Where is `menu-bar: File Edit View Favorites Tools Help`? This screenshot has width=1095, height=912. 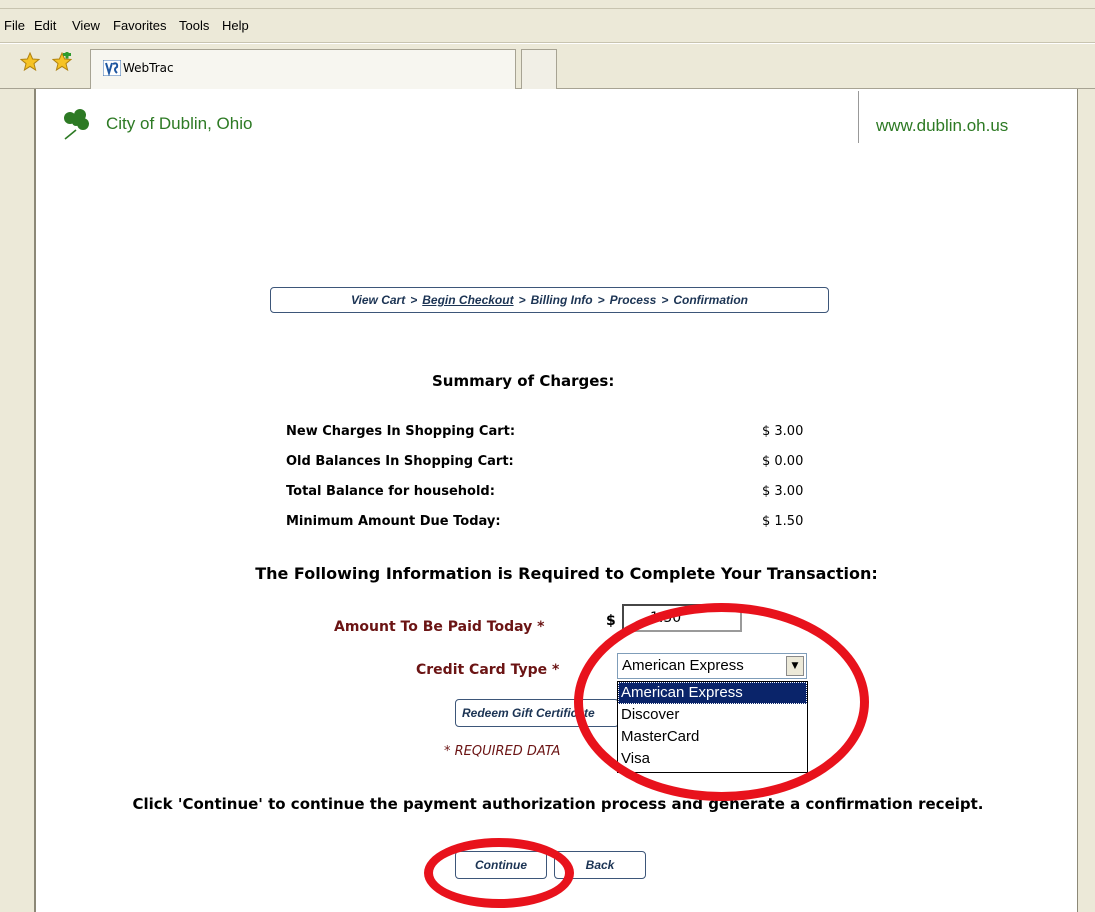 menu-bar: File Edit View Favorites Tools Help is located at coordinates (547, 26).